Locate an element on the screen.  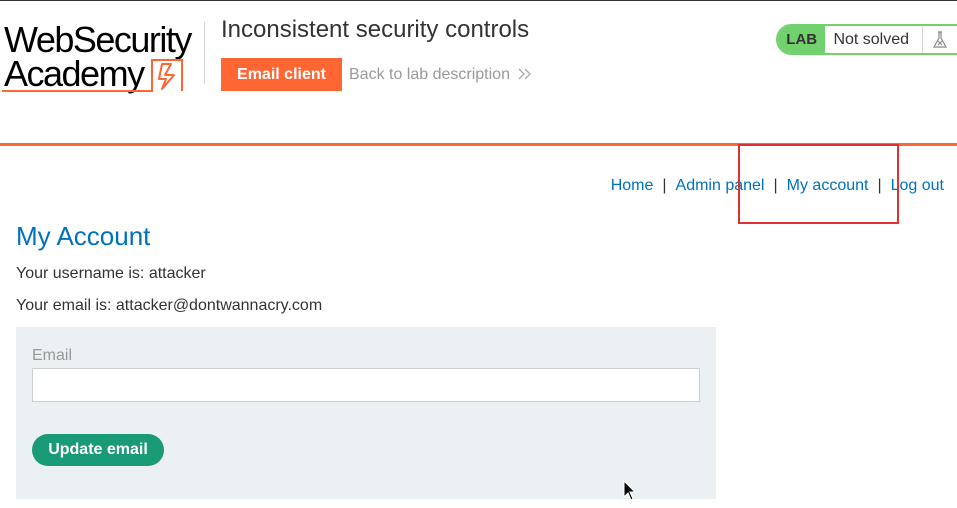
email-input is located at coordinates (366, 385).